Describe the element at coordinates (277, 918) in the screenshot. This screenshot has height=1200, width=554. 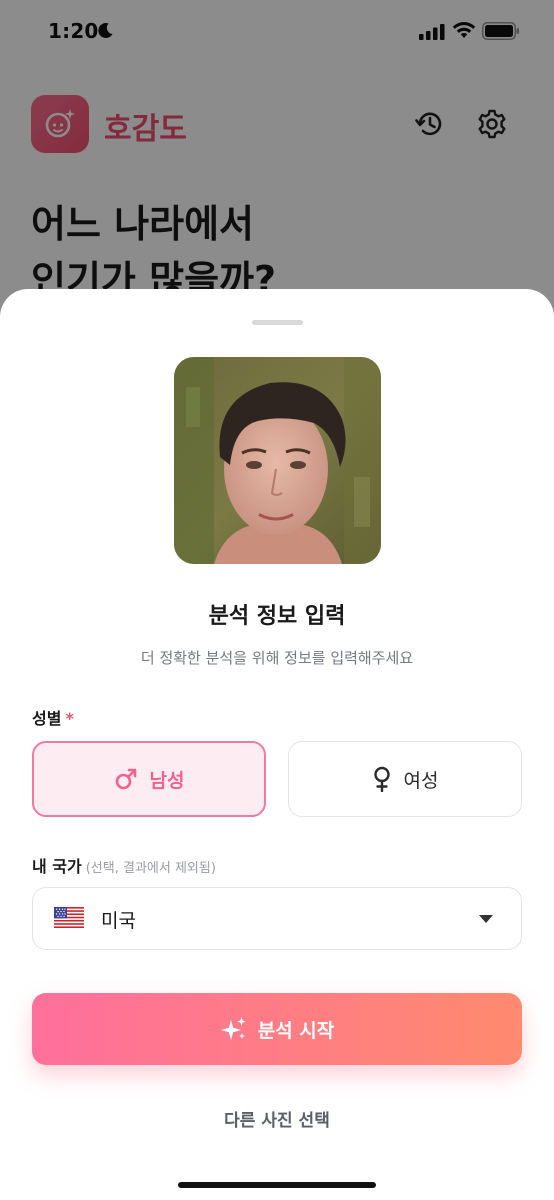
I see `country-select: 미국` at that location.